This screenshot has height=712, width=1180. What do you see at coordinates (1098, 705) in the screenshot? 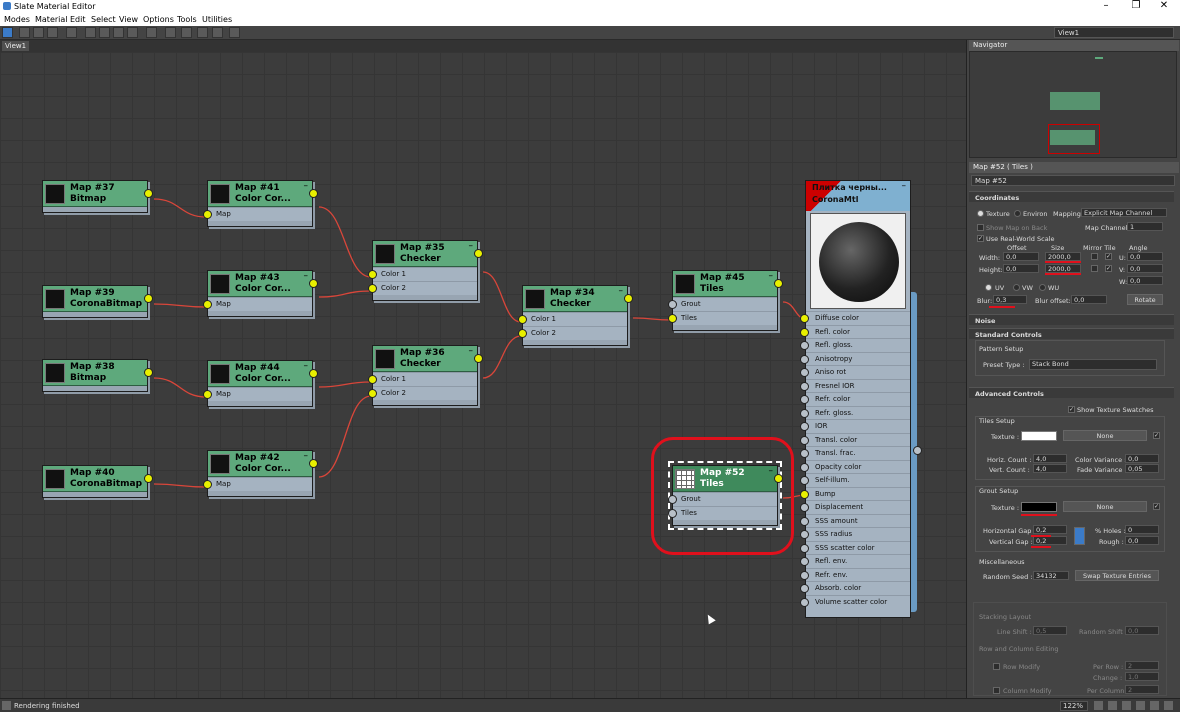
I see `pan-icon` at bounding box center [1098, 705].